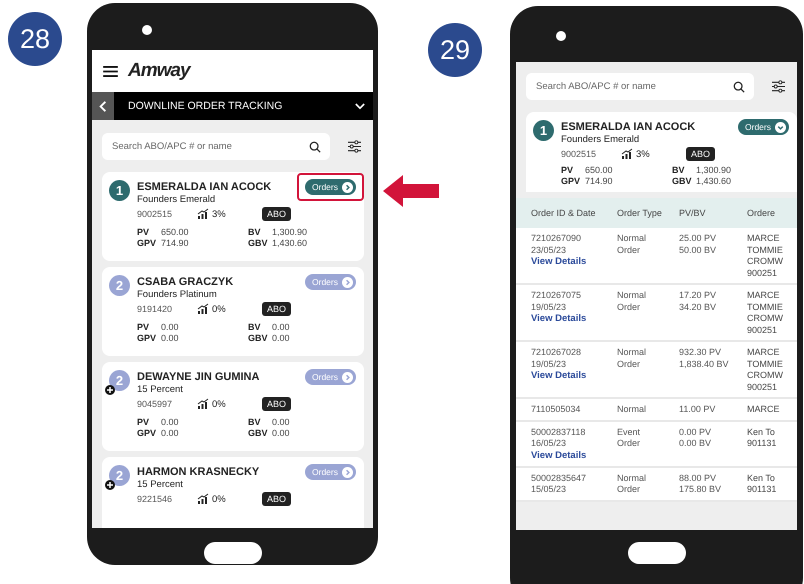 The height and width of the screenshot is (584, 804). What do you see at coordinates (761, 478) in the screenshot?
I see `ordered-by-text: Ken To` at bounding box center [761, 478].